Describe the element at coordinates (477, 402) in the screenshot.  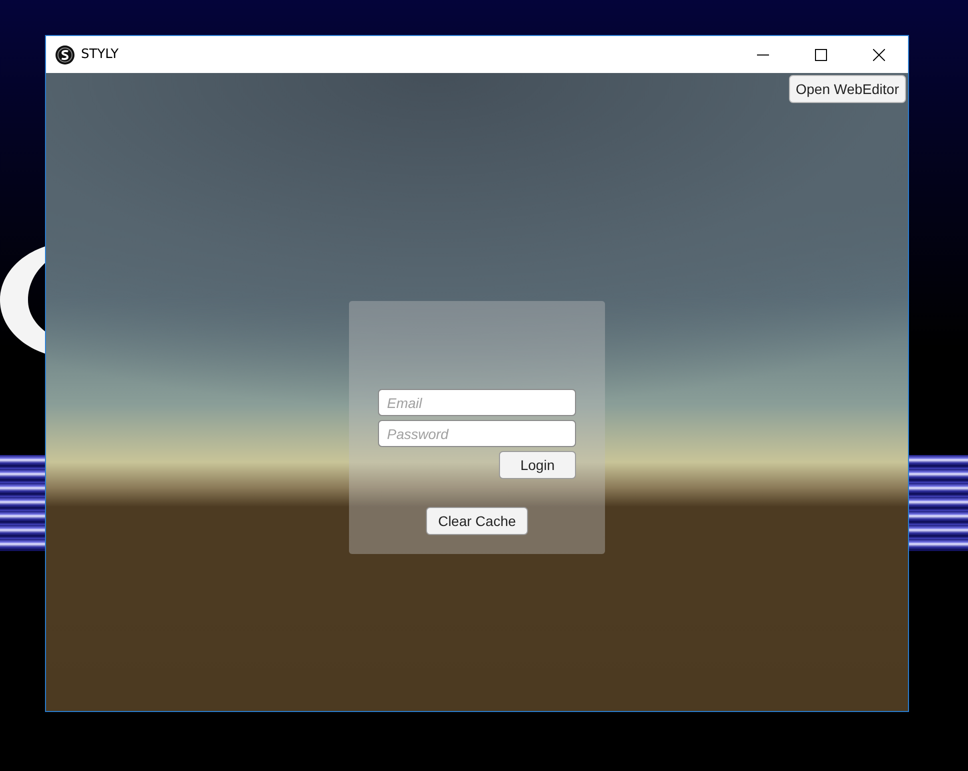
I see `email-field: Email` at that location.